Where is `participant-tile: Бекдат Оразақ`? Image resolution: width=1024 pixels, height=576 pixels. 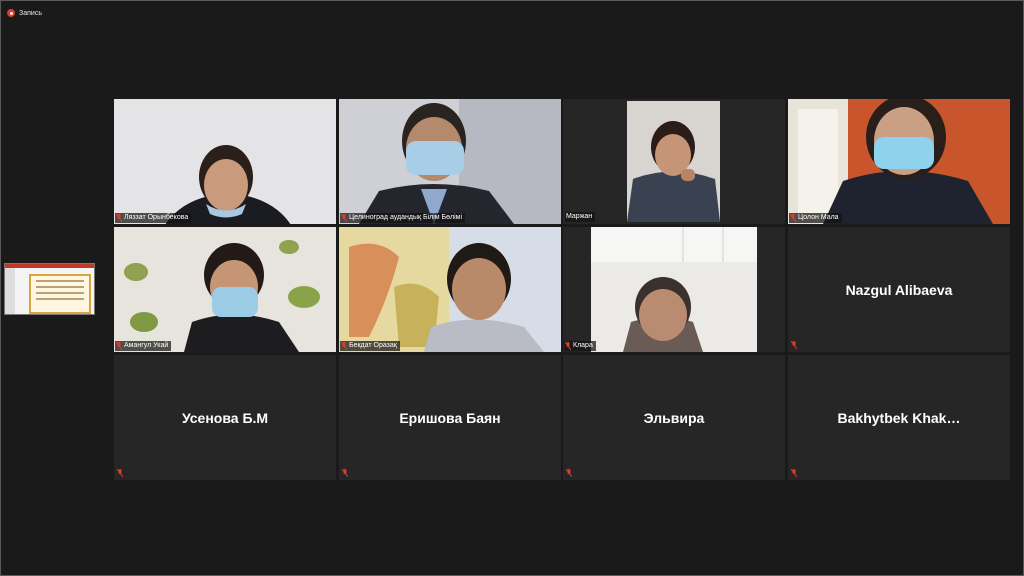
participant-tile: Бекдат Оразақ is located at coordinates (450, 289).